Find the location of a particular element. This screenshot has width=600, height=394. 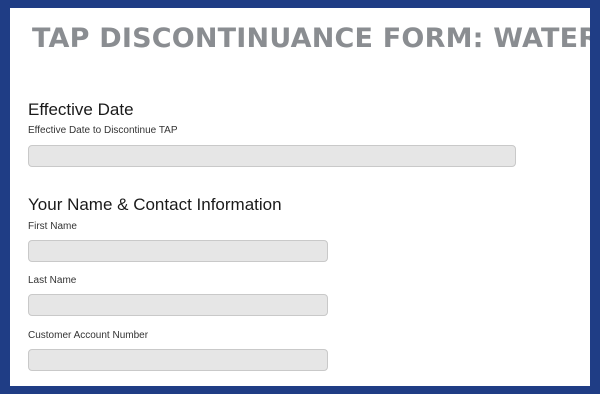

first-name-input is located at coordinates (178, 251).